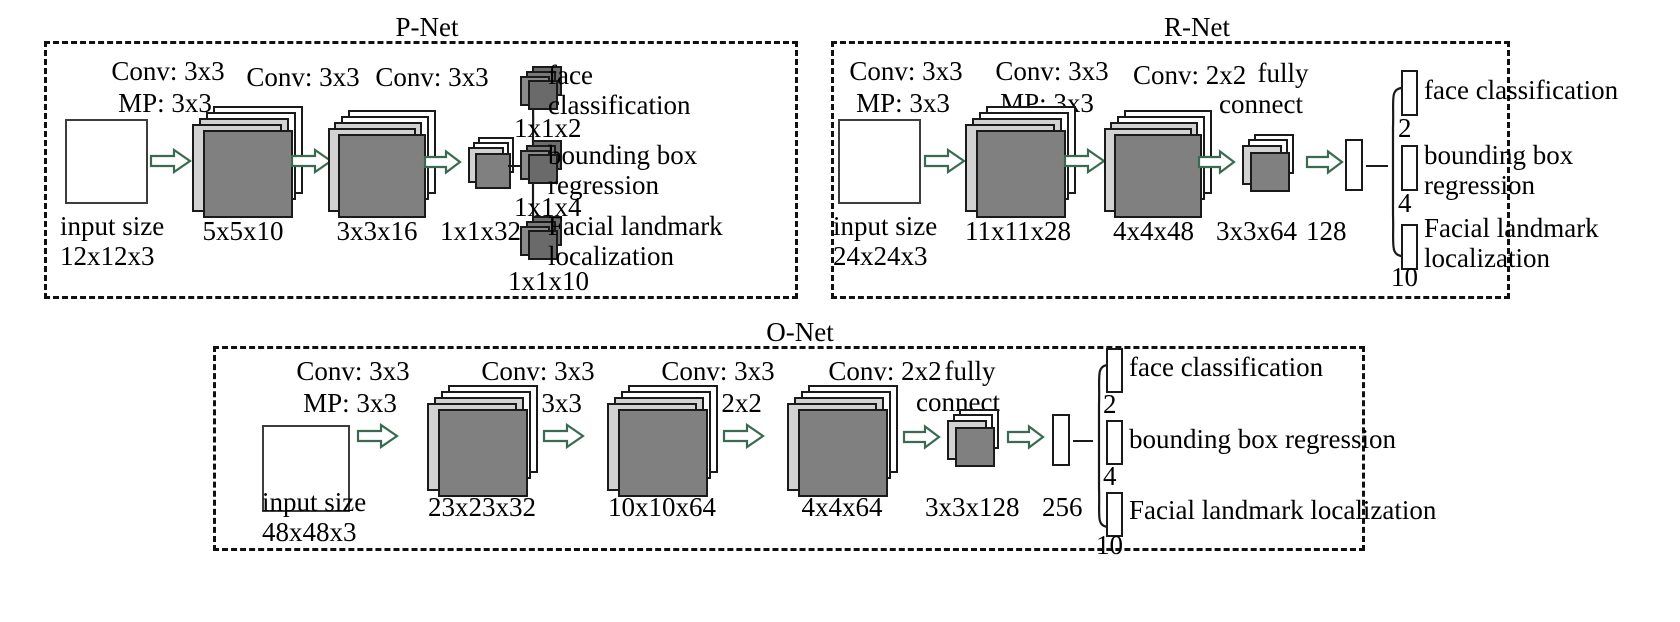 The width and height of the screenshot is (1680, 622). What do you see at coordinates (1190, 75) in the screenshot?
I see `r-net-conv-label-3: Conv: 2x2` at bounding box center [1190, 75].